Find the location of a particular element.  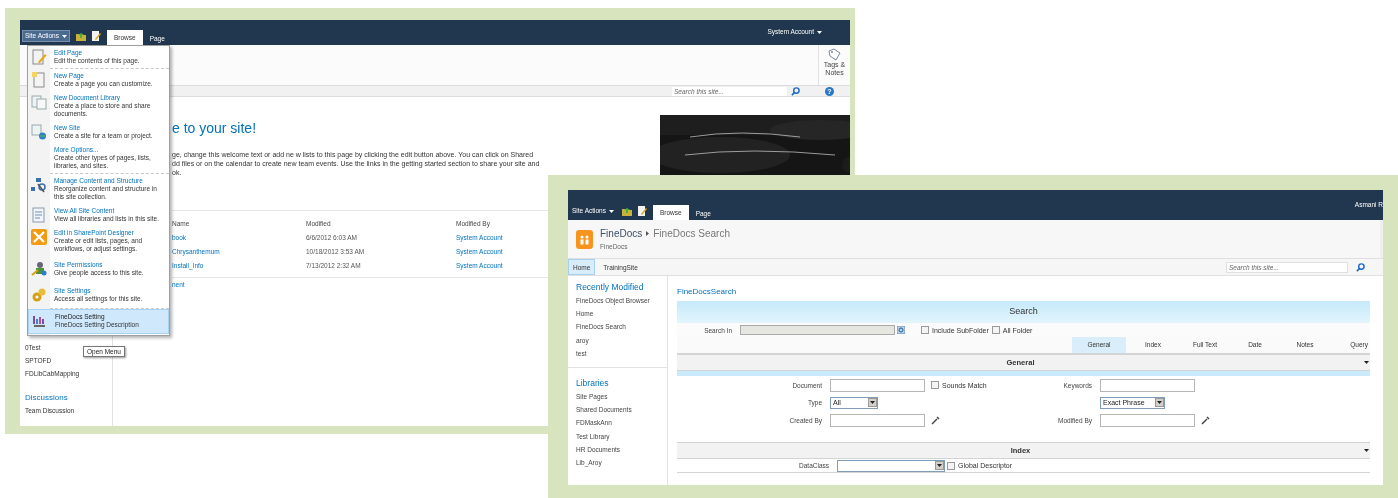

tags-icon is located at coordinates (834, 54).